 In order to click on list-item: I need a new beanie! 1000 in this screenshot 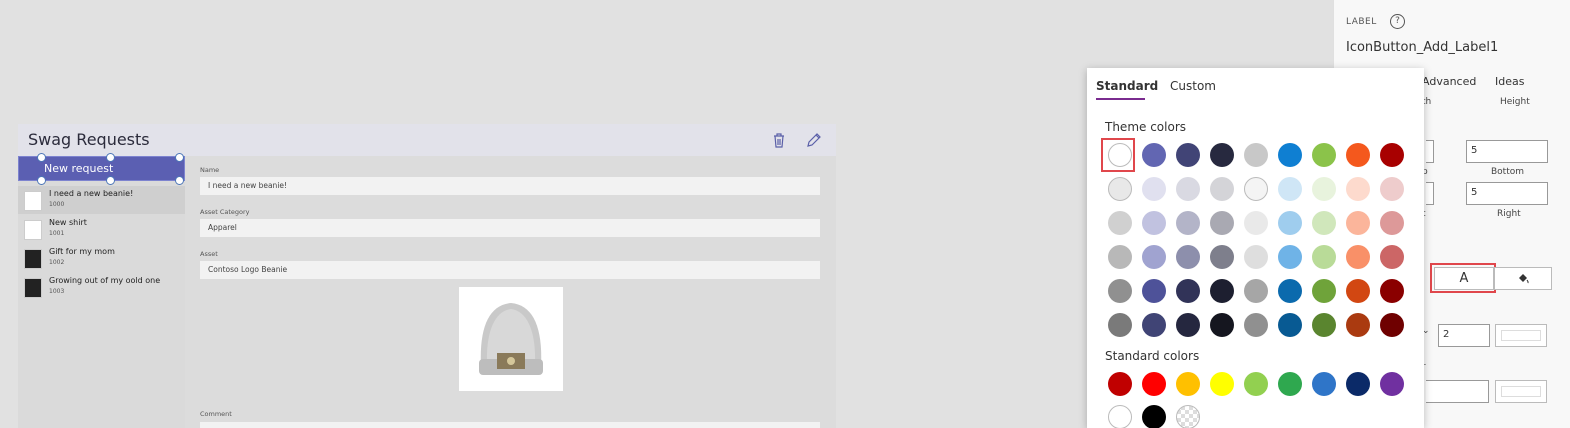, I will do `click(101, 200)`.